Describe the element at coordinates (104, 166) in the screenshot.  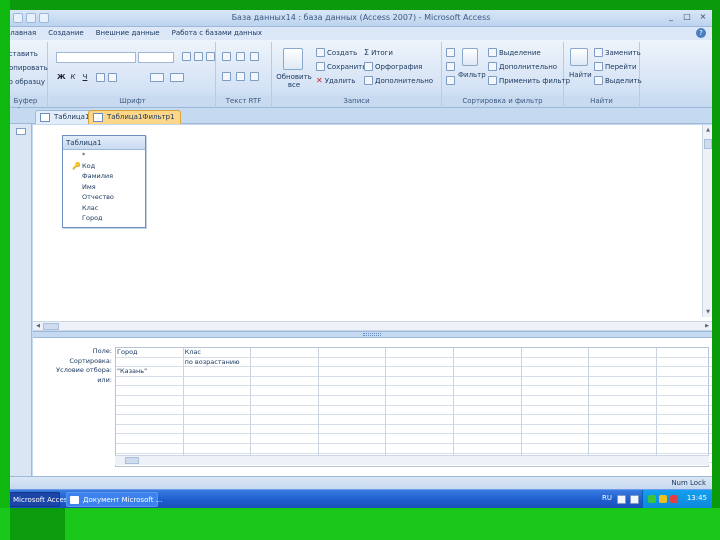
I see `field-kod: 🔑 Код` at that location.